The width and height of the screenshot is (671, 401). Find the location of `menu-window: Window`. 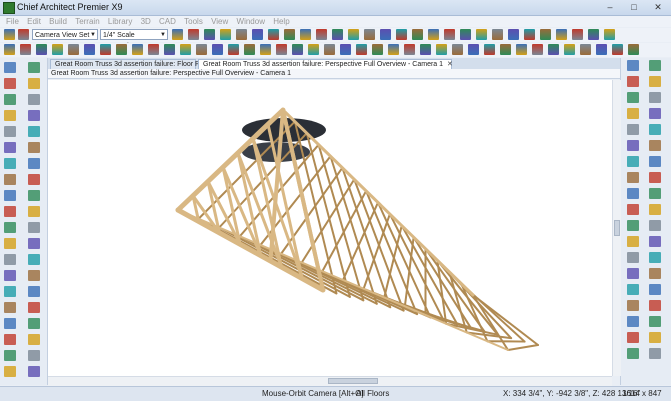

menu-window: Window is located at coordinates (251, 21).